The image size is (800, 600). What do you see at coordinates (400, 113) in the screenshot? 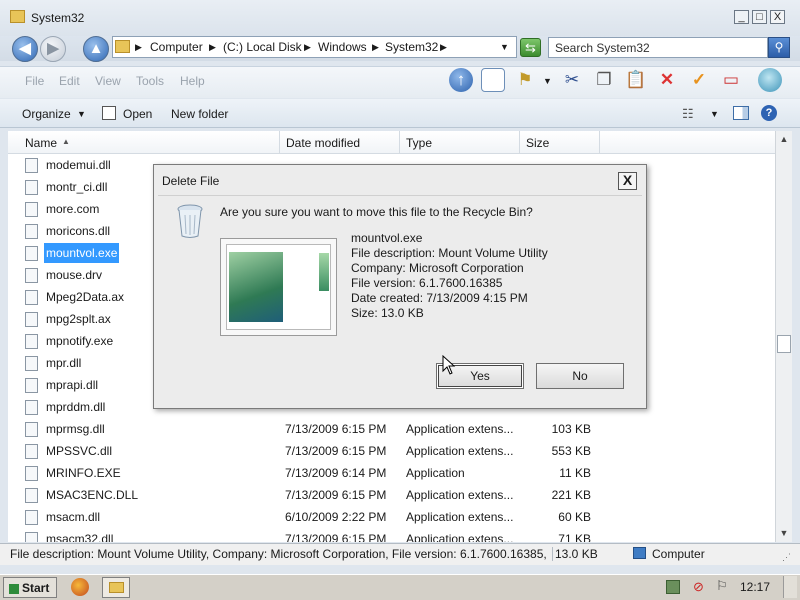
I see `command-bar` at bounding box center [400, 113].